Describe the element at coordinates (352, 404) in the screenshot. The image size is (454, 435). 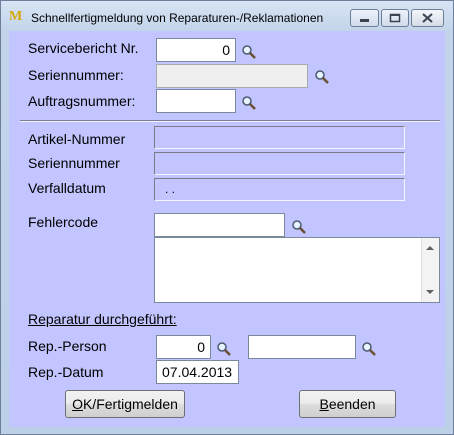
I see `beenden-label-rest: eenden` at that location.